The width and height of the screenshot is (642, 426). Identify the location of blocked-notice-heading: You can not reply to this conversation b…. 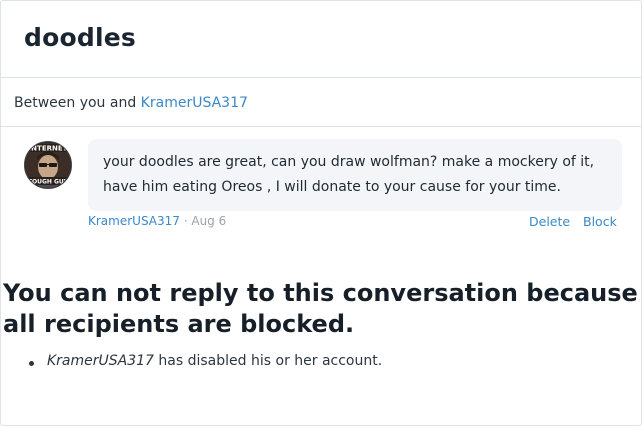
(320, 308).